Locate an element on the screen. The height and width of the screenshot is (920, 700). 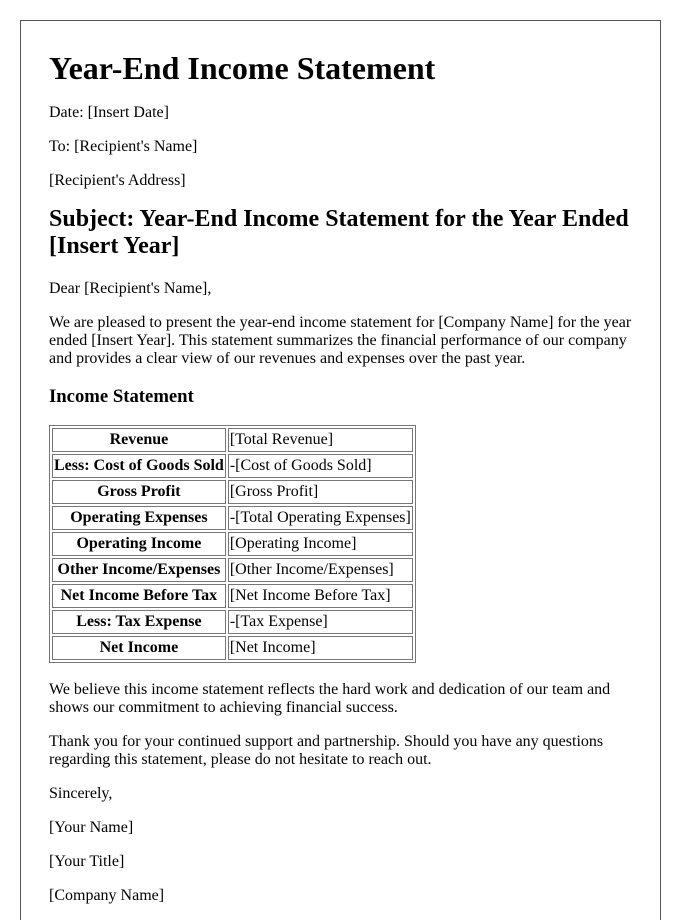
signature-company: [Company Name] is located at coordinates (107, 895).